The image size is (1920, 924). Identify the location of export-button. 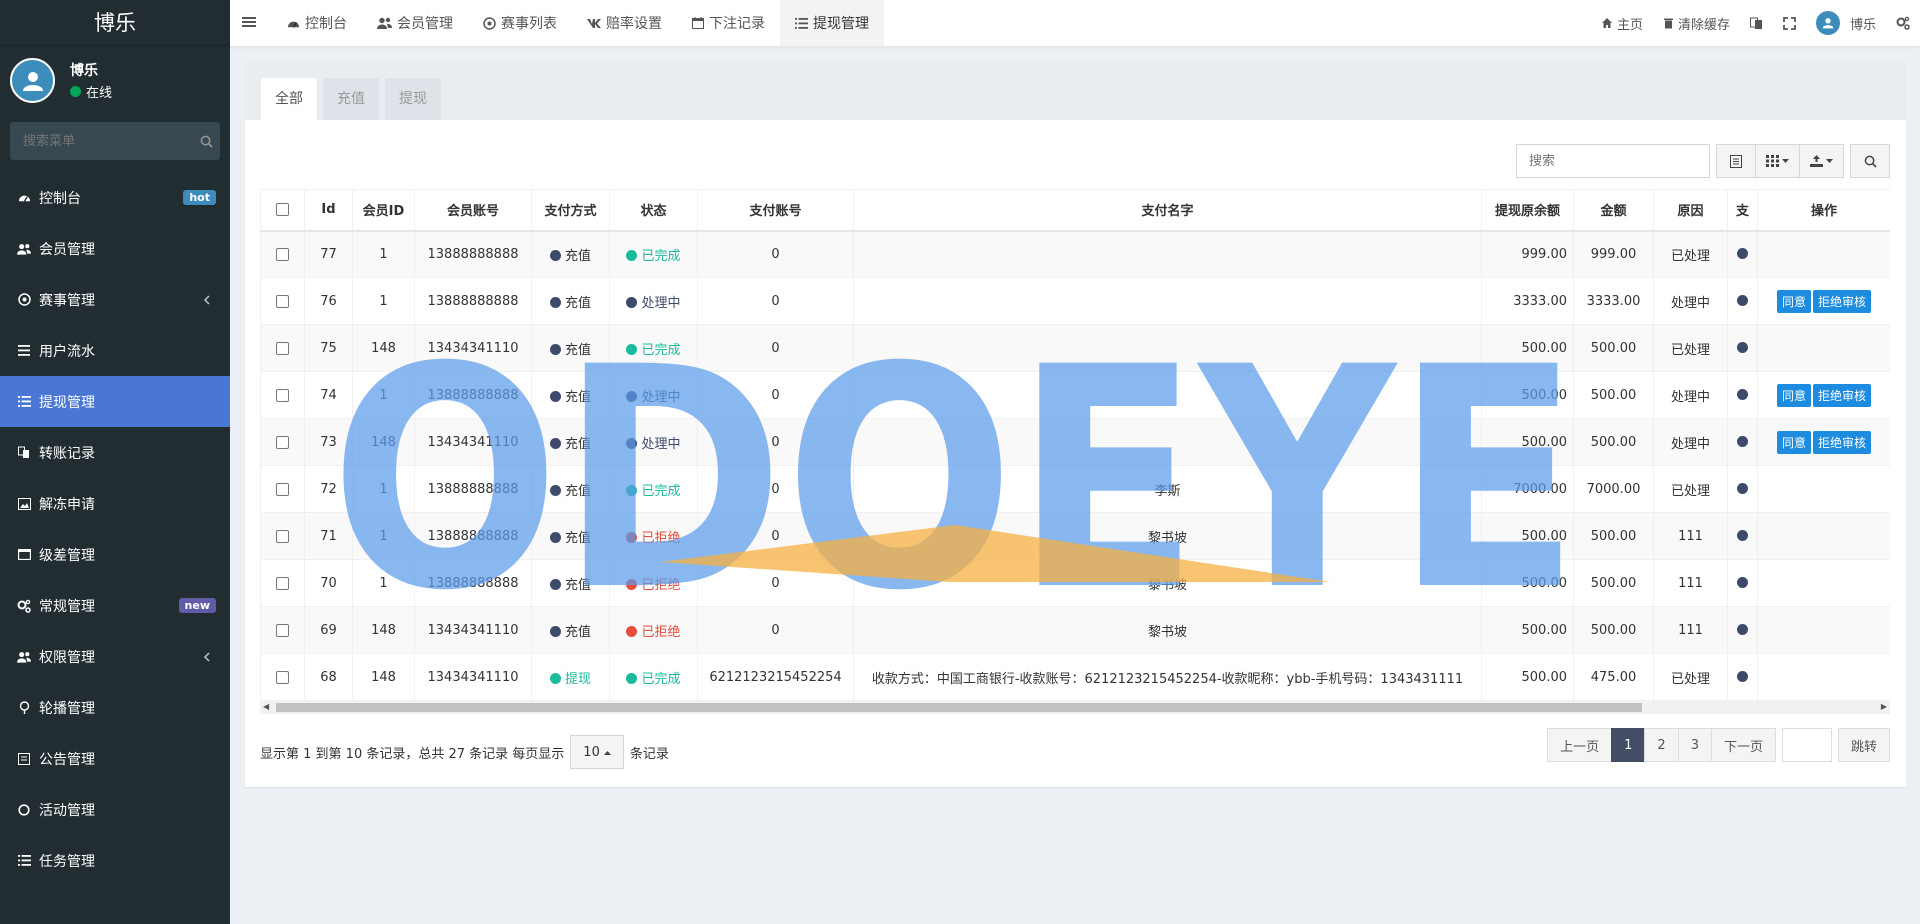
(1822, 161).